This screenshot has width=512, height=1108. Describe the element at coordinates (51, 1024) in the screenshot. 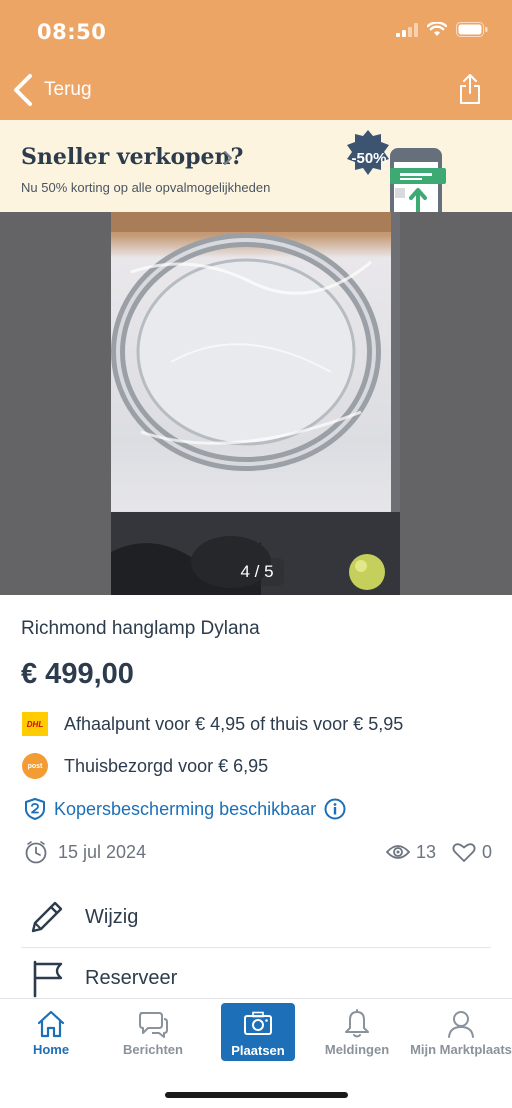

I see `home-icon` at that location.